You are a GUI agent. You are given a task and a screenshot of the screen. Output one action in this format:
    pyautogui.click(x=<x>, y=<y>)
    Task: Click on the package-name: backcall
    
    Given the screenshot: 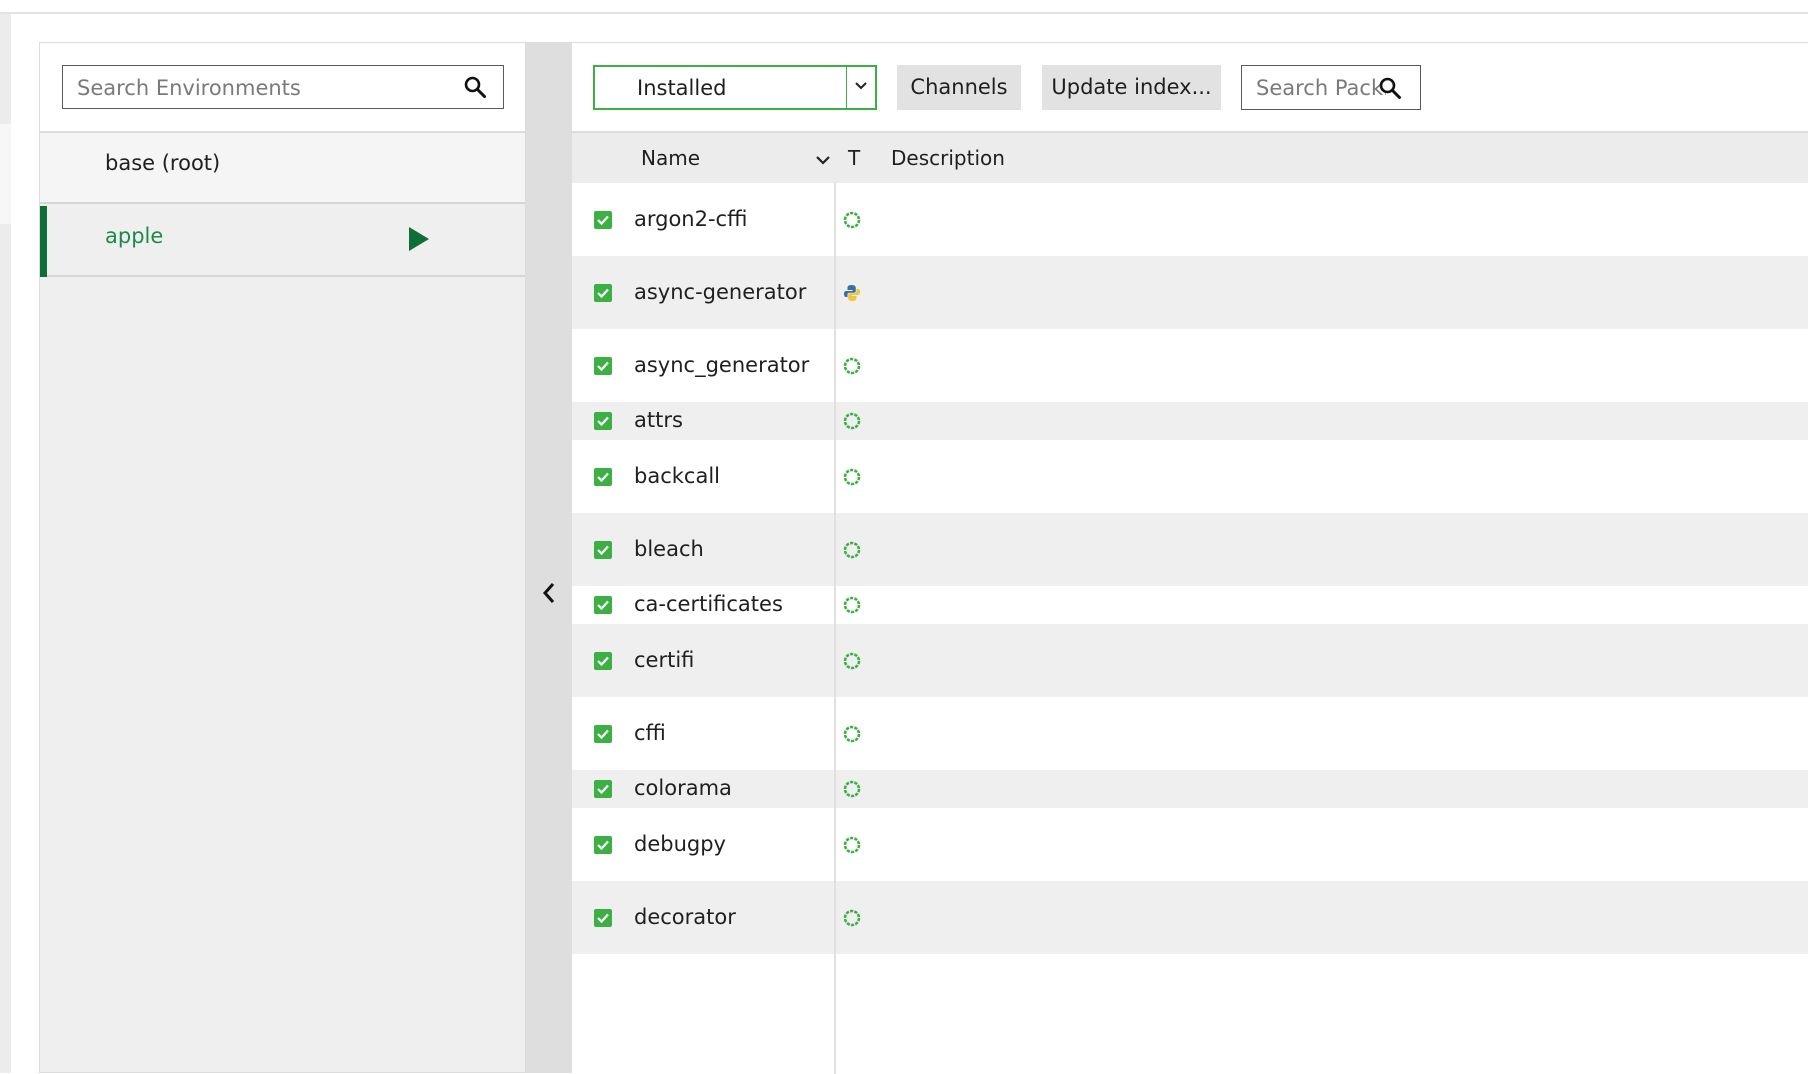 What is the action you would take?
    pyautogui.click(x=677, y=475)
    